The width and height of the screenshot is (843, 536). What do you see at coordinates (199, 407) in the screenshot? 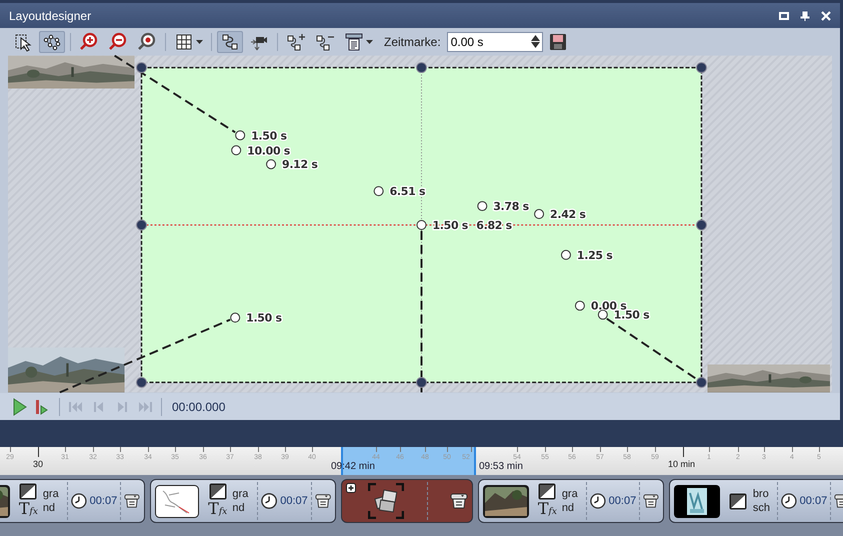
I see `playback-time: 00:00.000` at bounding box center [199, 407].